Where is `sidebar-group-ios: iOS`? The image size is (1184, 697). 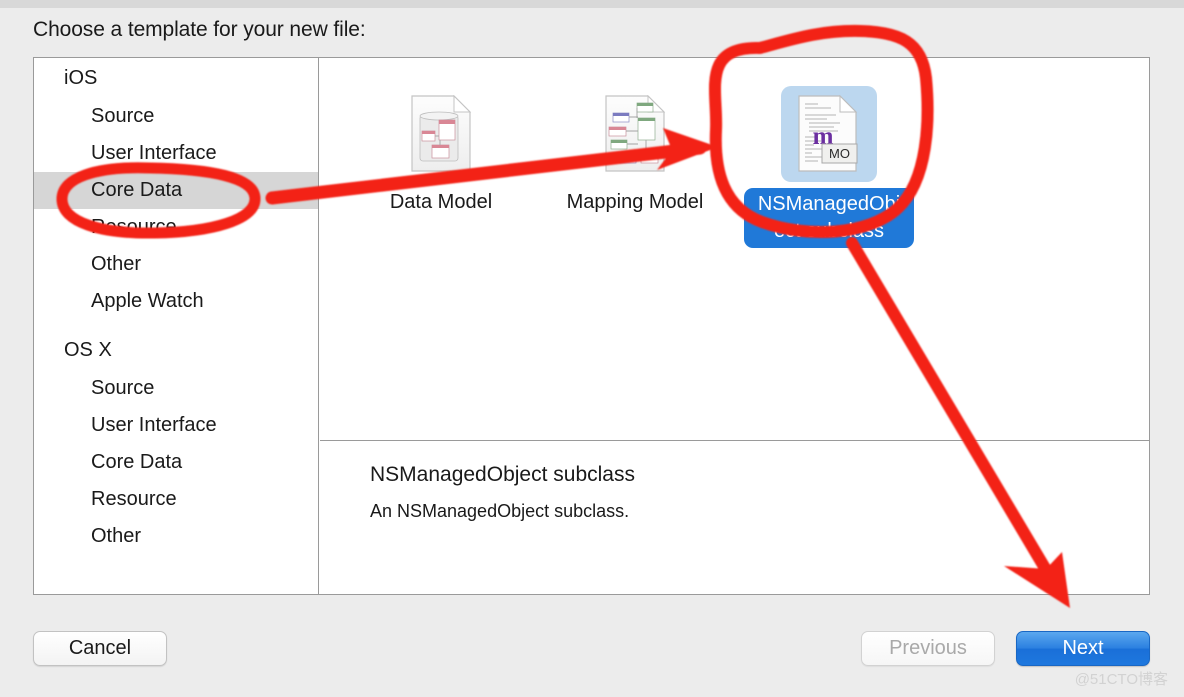
sidebar-group-ios: iOS is located at coordinates (81, 78).